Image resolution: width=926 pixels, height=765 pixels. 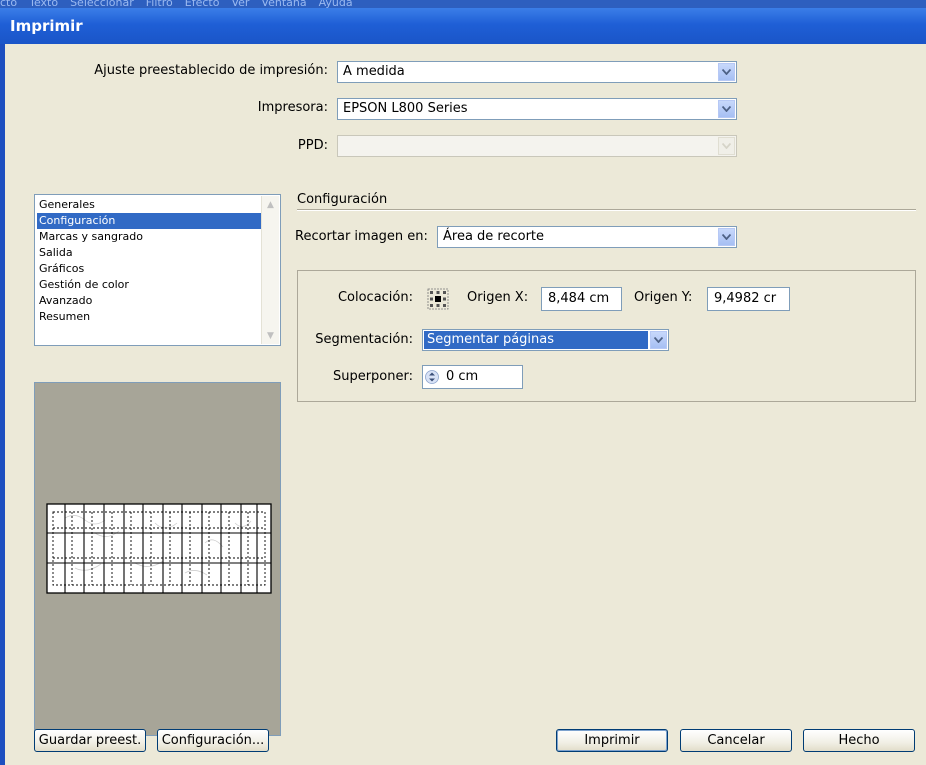 What do you see at coordinates (270, 335) in the screenshot?
I see `scroll-down-icon: ▼` at bounding box center [270, 335].